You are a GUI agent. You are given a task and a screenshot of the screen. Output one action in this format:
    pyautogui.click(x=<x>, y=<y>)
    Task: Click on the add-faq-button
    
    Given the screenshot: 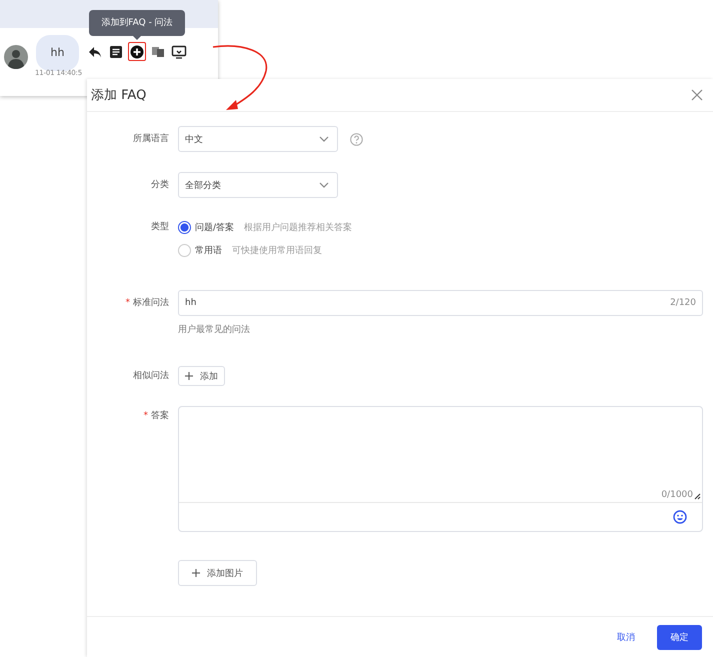 What is the action you would take?
    pyautogui.click(x=137, y=51)
    